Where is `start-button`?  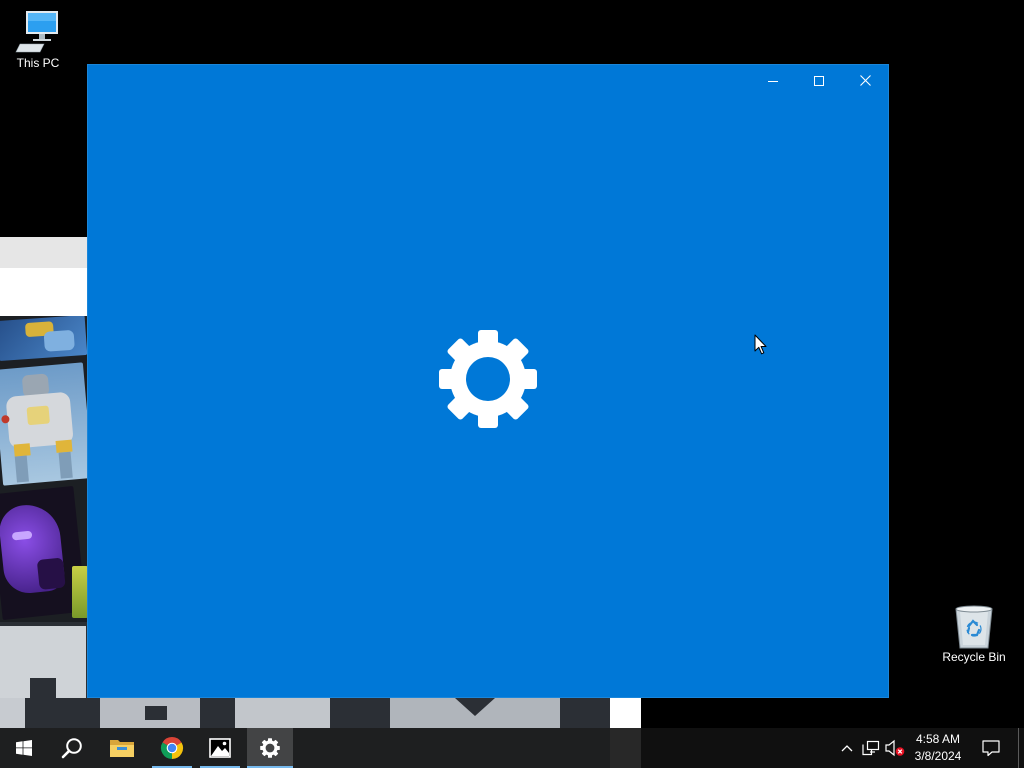
start-button is located at coordinates (24, 748).